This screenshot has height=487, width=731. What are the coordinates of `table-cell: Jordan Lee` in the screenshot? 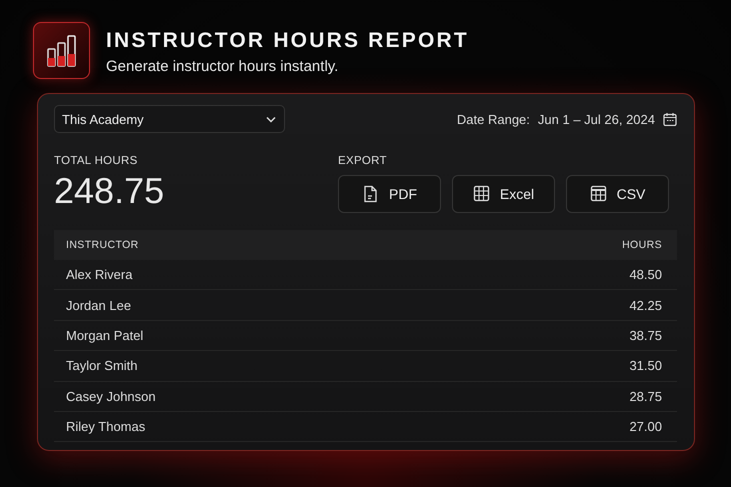 It's located at (250, 305).